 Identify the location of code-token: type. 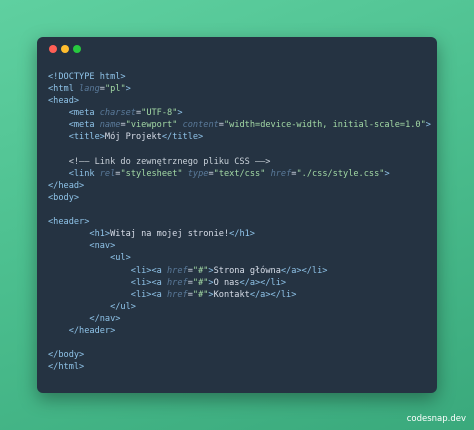
(198, 173).